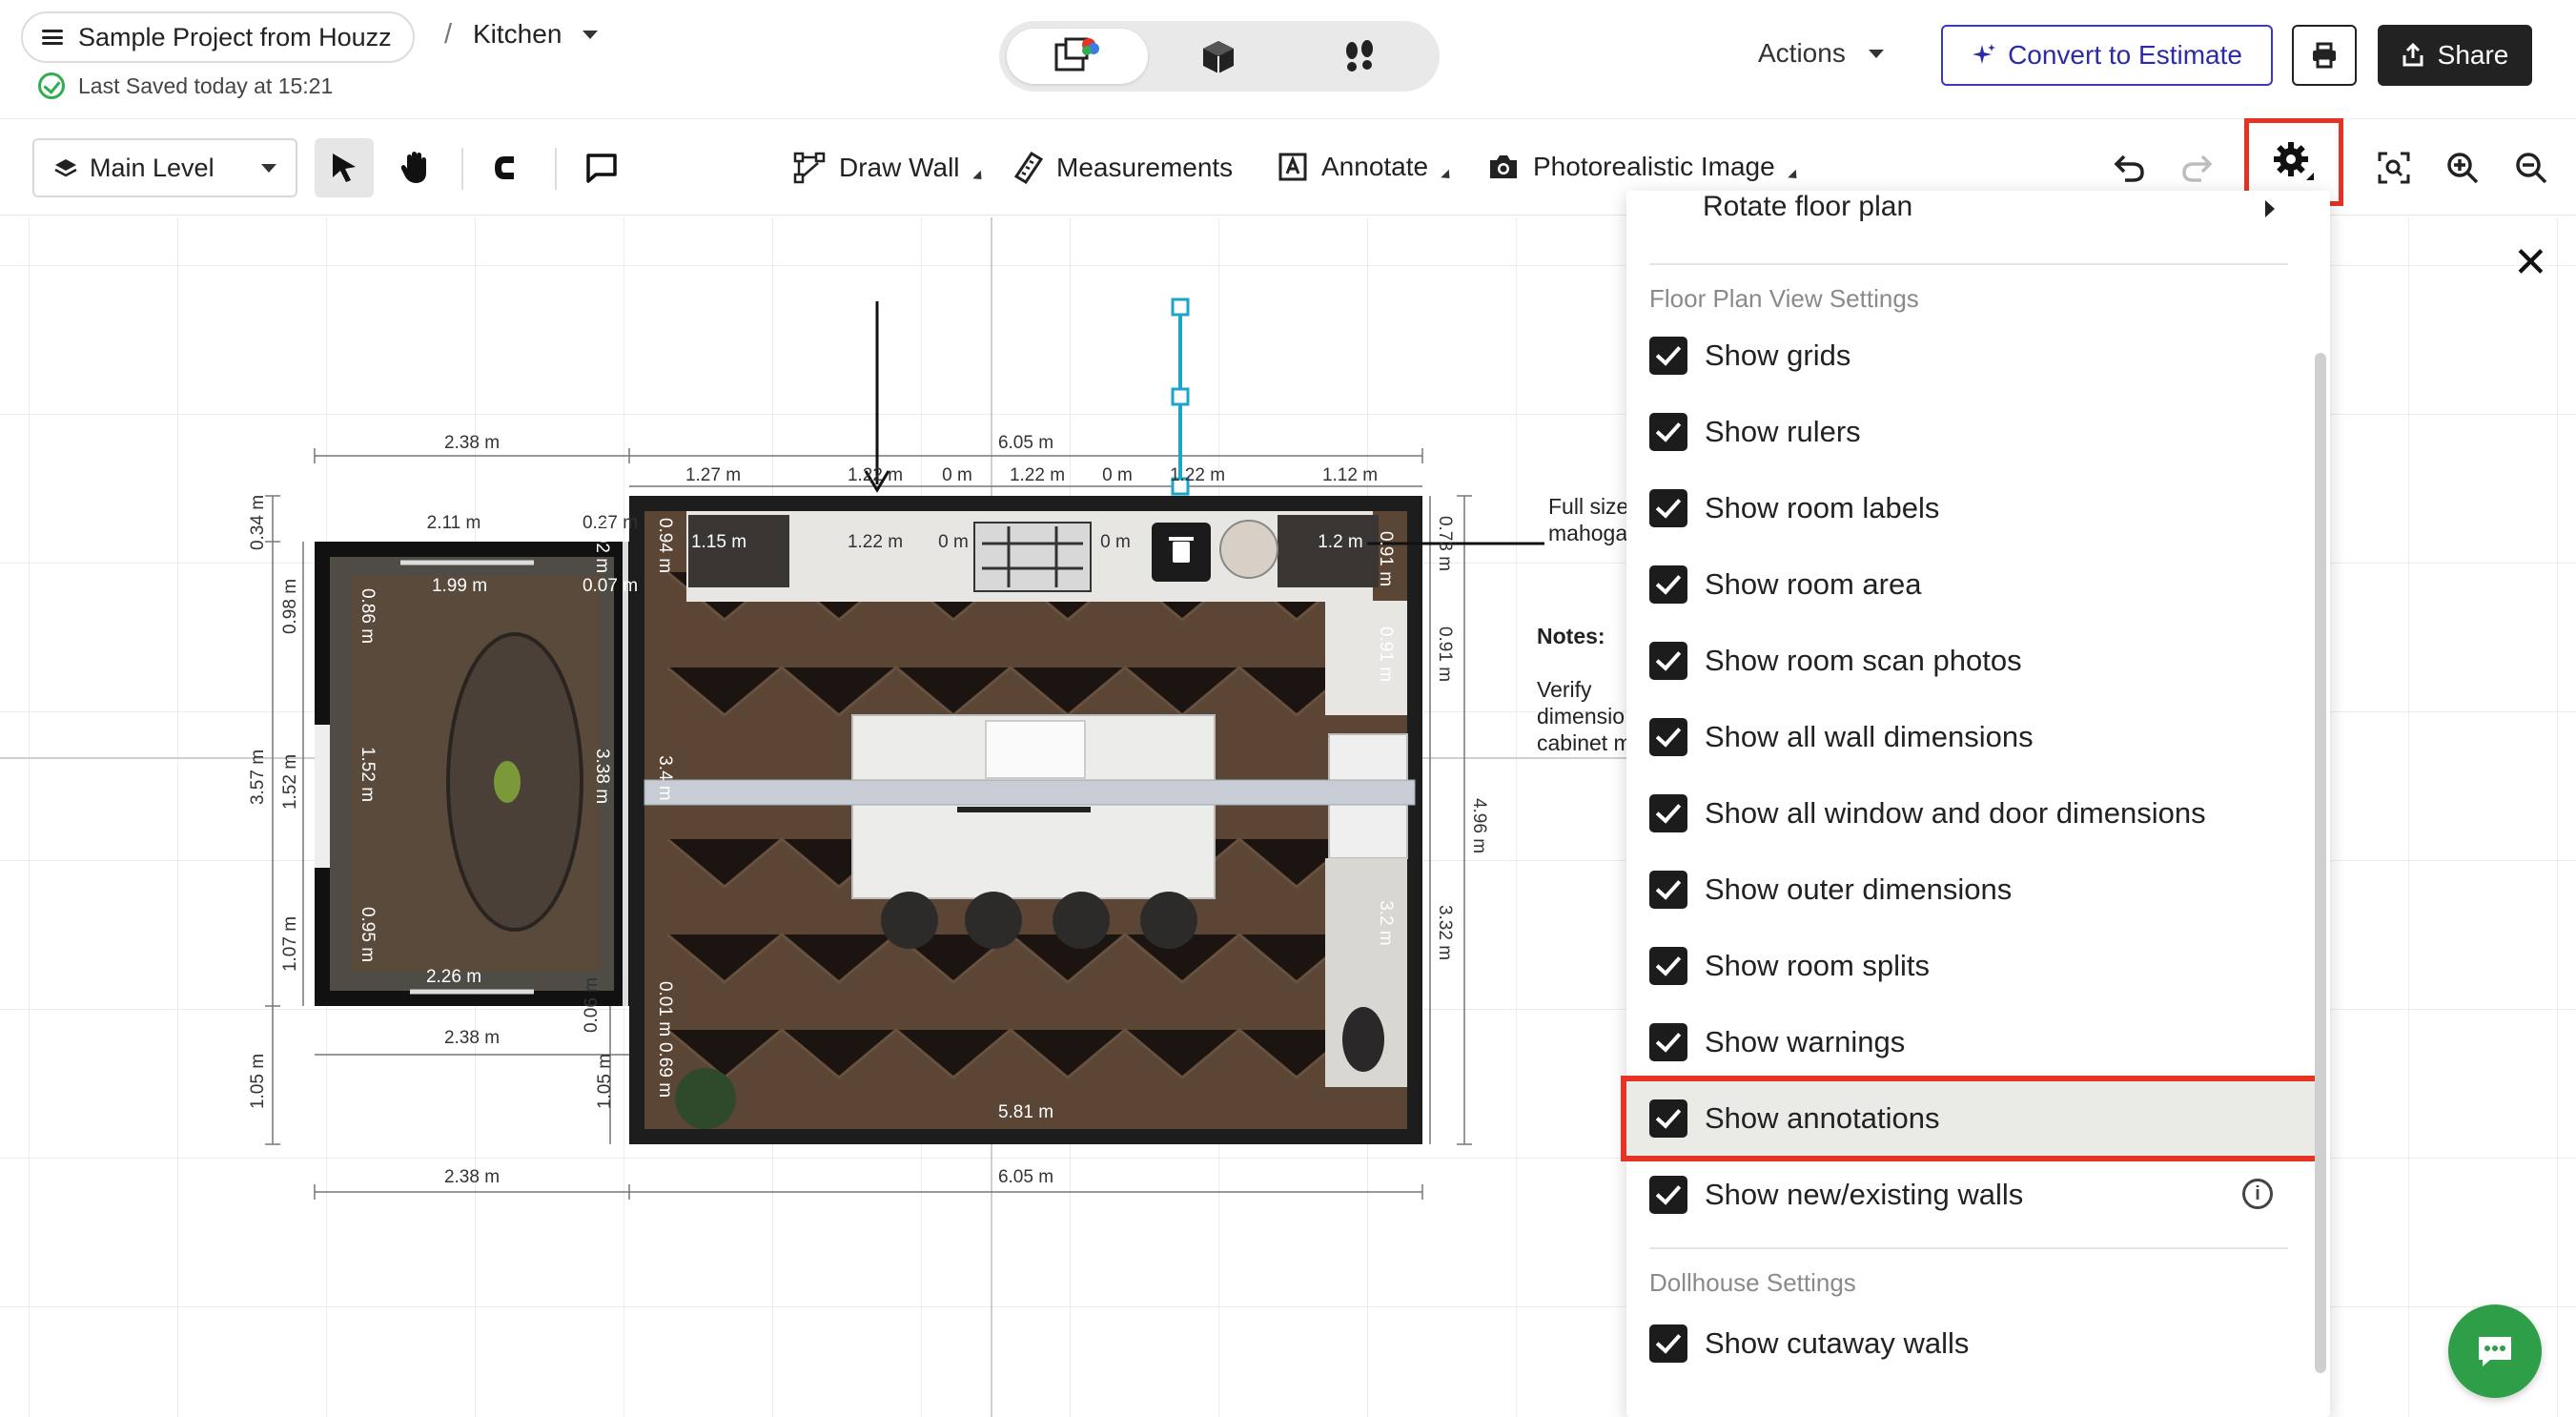 Image resolution: width=2576 pixels, height=1417 pixels. Describe the element at coordinates (1973, 737) in the screenshot. I see `toggle-show-wall-dimensions: Show all wall dimensions` at that location.